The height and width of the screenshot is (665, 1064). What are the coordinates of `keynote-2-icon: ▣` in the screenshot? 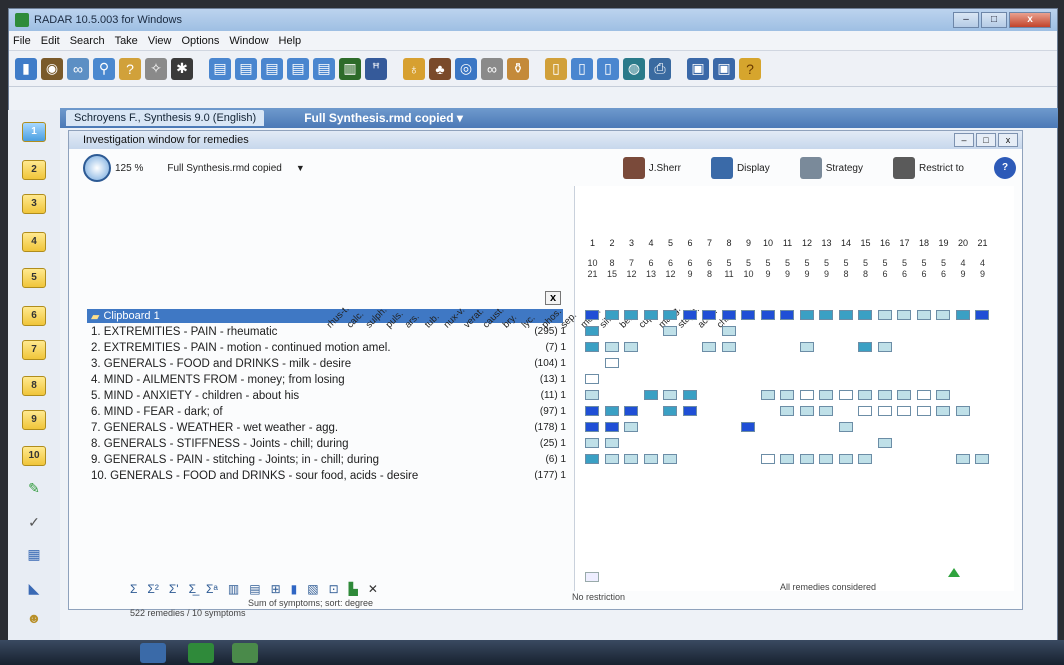 It's located at (724, 68).